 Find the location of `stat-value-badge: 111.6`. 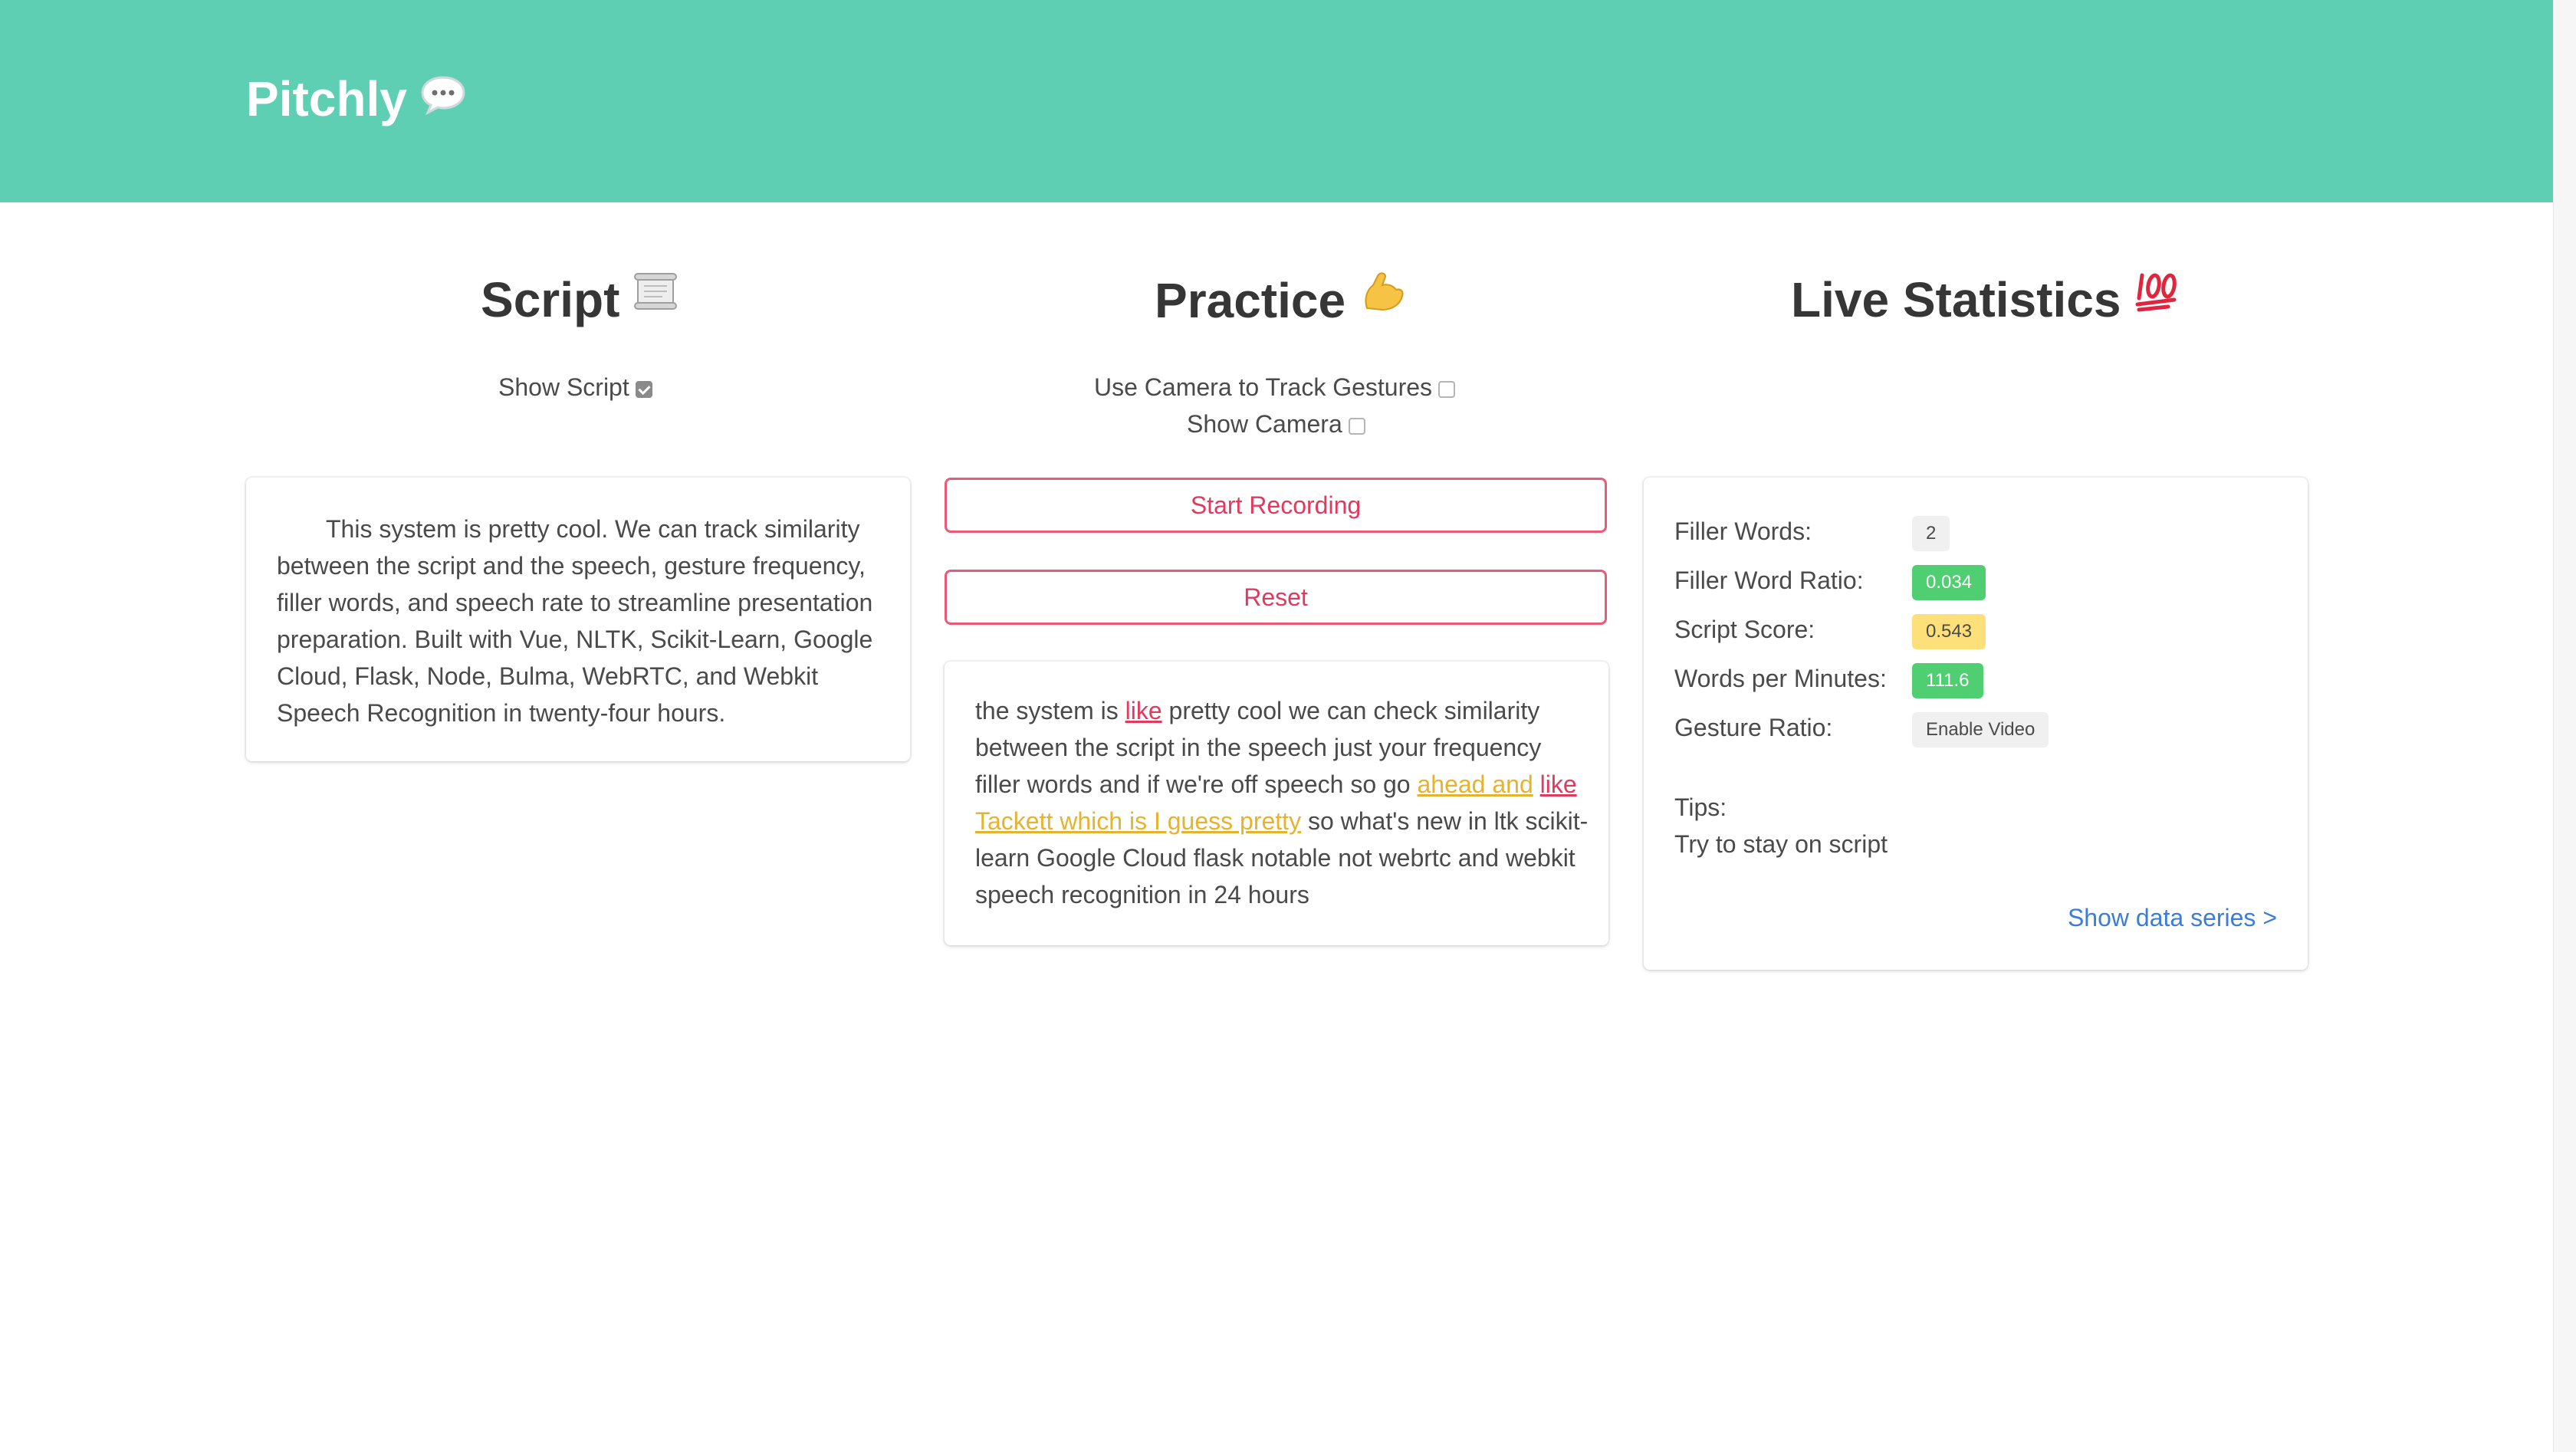

stat-value-badge: 111.6 is located at coordinates (1948, 680).